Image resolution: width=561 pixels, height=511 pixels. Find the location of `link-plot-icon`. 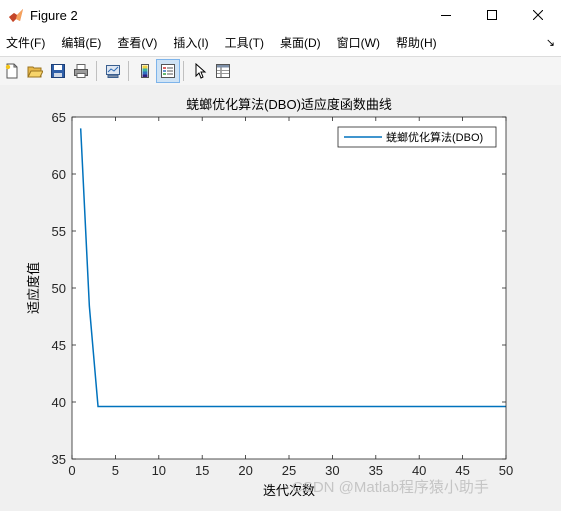

link-plot-icon is located at coordinates (113, 71).